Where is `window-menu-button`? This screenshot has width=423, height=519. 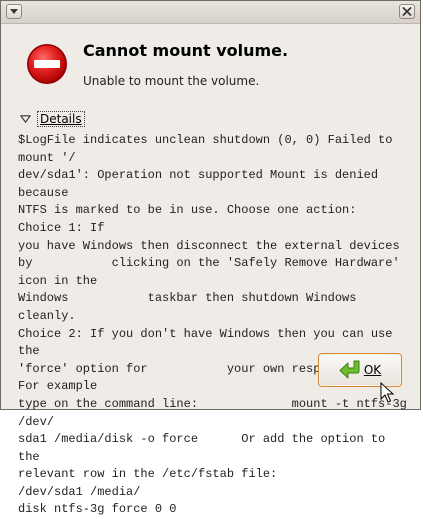
window-menu-button is located at coordinates (14, 11).